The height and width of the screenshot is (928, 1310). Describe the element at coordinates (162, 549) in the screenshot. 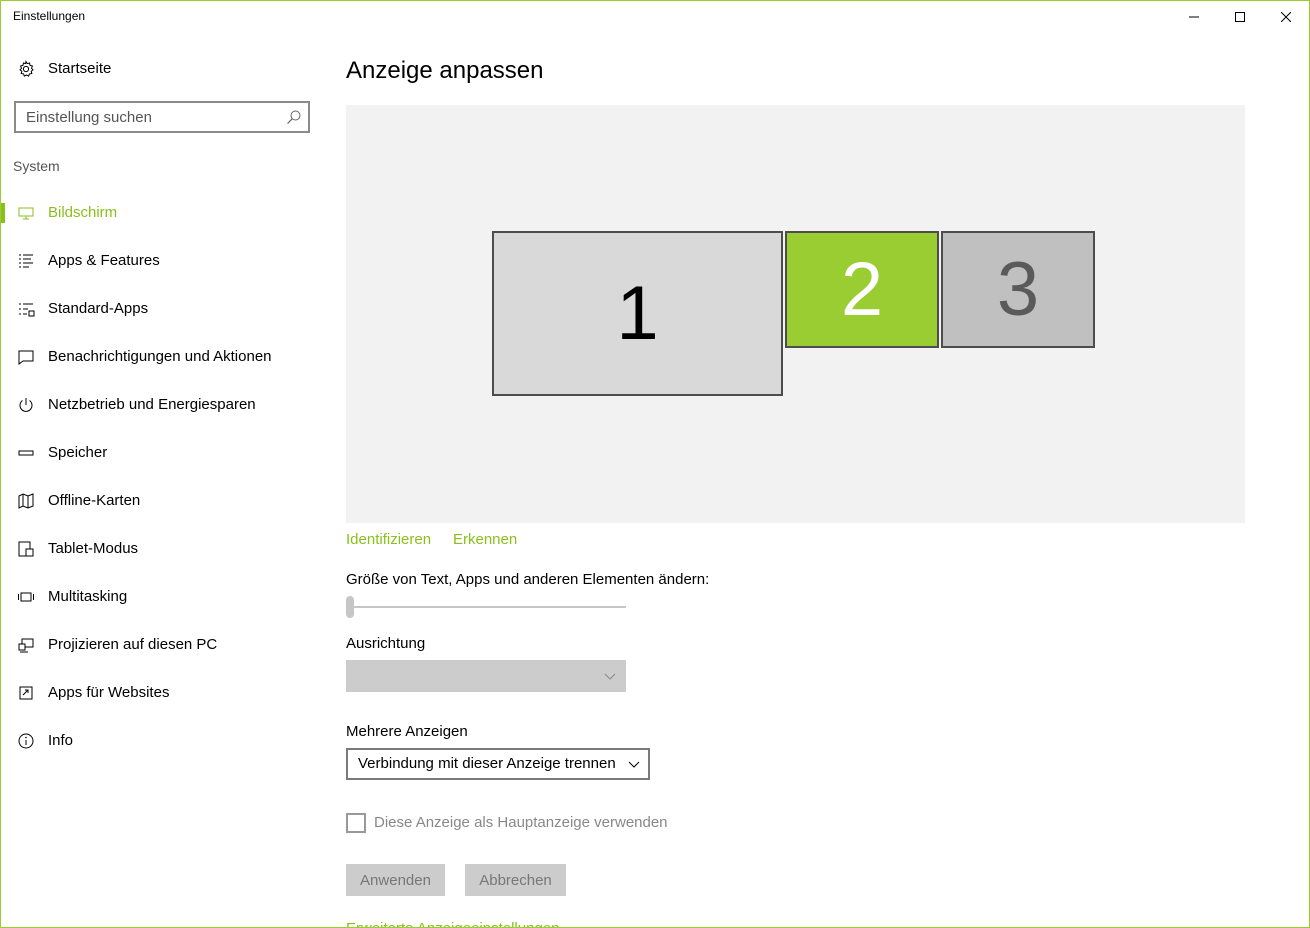

I see `sidebar-item-tablet-modus: Tablet-Modus` at that location.